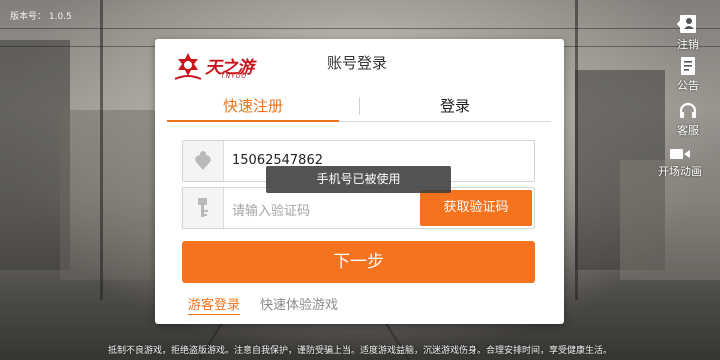 Image resolution: width=720 pixels, height=360 pixels. I want to click on notice-label: 公告, so click(688, 85).